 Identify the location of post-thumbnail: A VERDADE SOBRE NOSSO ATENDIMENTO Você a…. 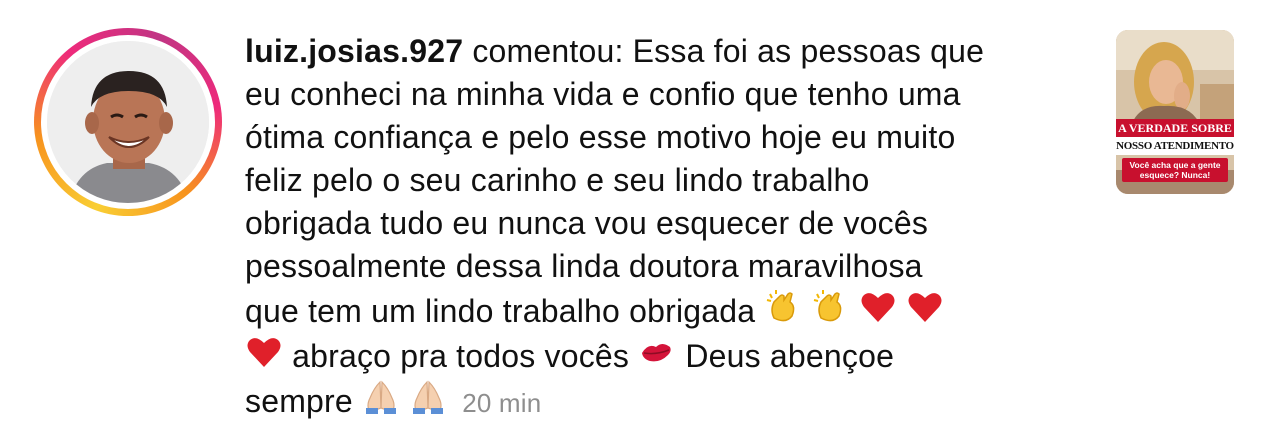
(1175, 112).